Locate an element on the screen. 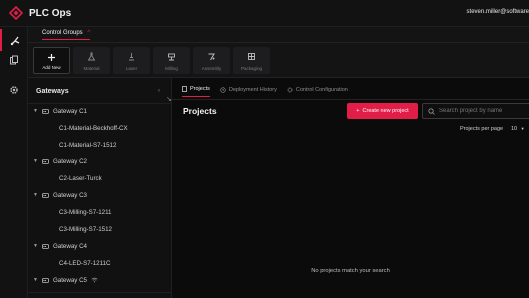  milling-label: Milling is located at coordinates (171, 68).